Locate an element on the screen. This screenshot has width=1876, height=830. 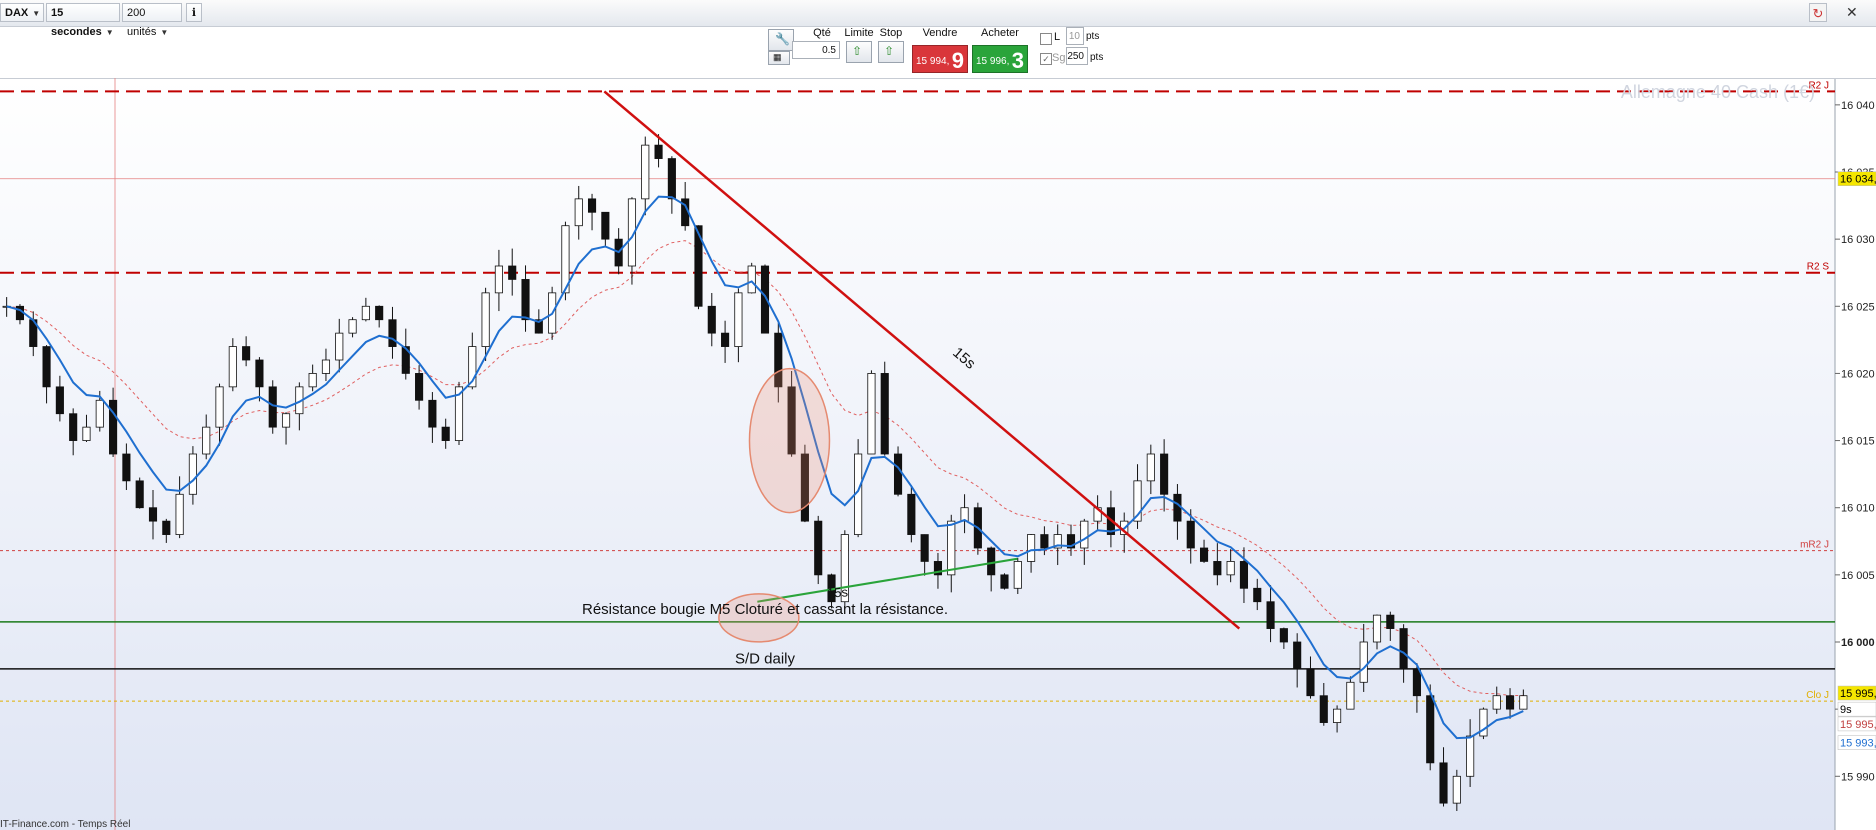
limit-button: ⇧ is located at coordinates (859, 52).